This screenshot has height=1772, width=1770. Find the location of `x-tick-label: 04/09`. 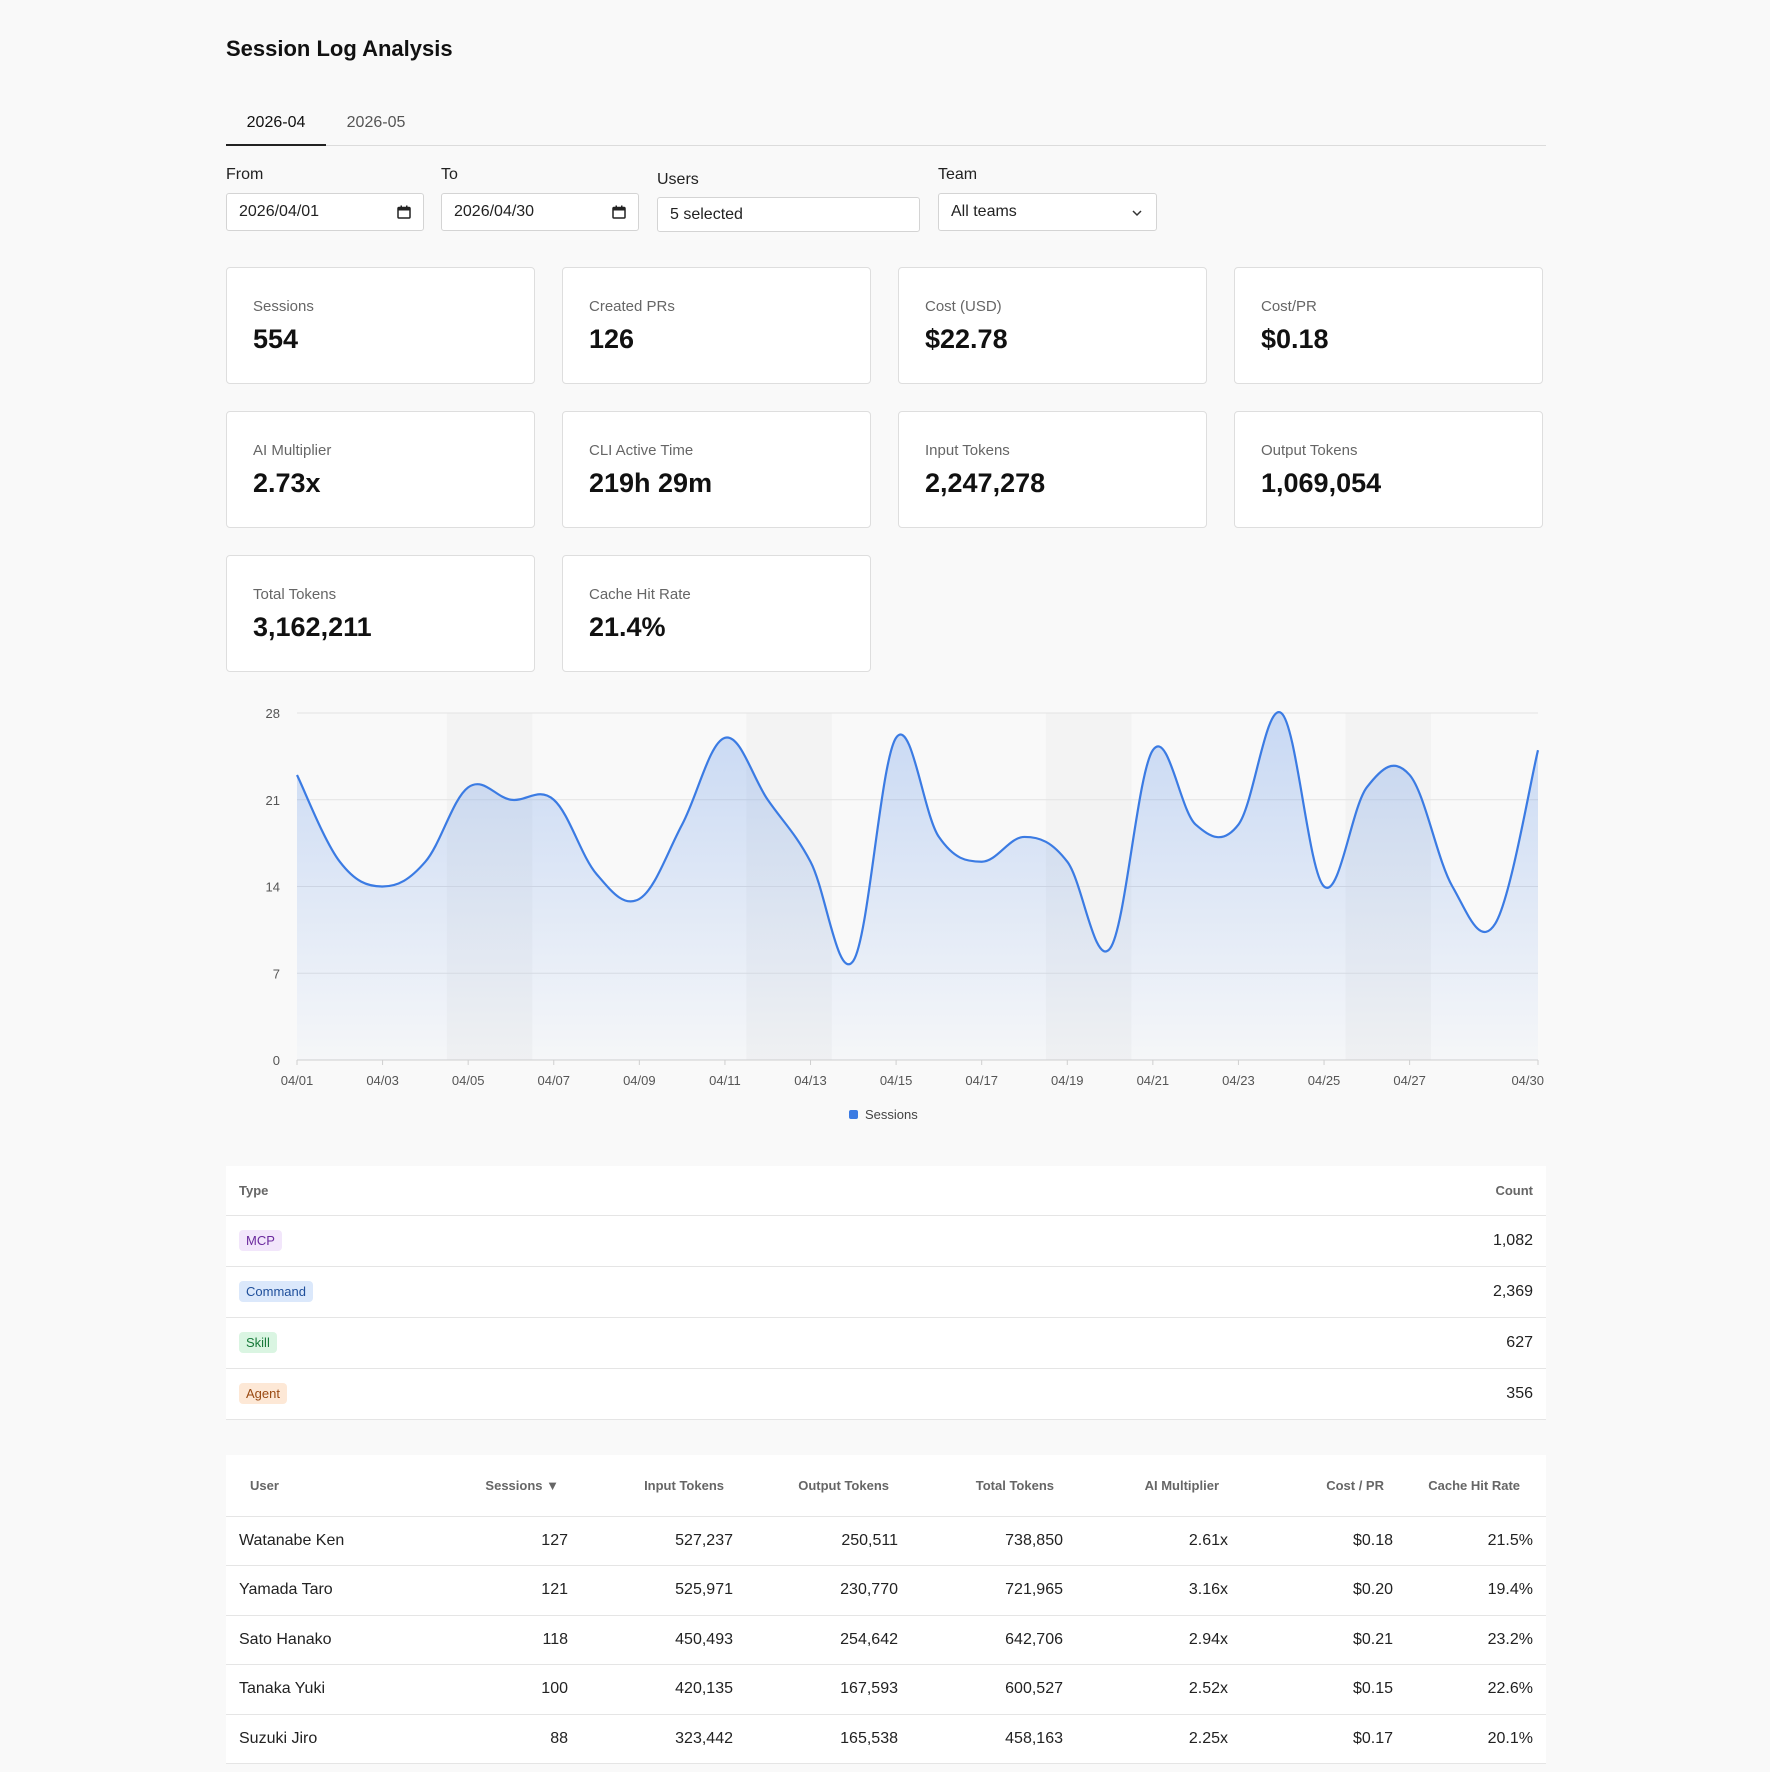

x-tick-label: 04/09 is located at coordinates (639, 1080).